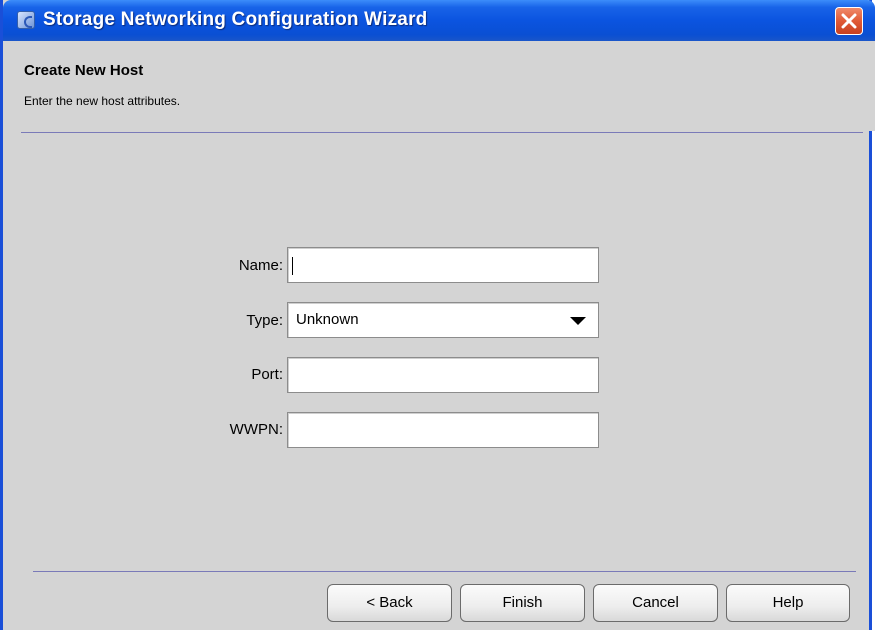 Image resolution: width=876 pixels, height=630 pixels. Describe the element at coordinates (327, 319) in the screenshot. I see `type-selected-value: Unknown` at that location.